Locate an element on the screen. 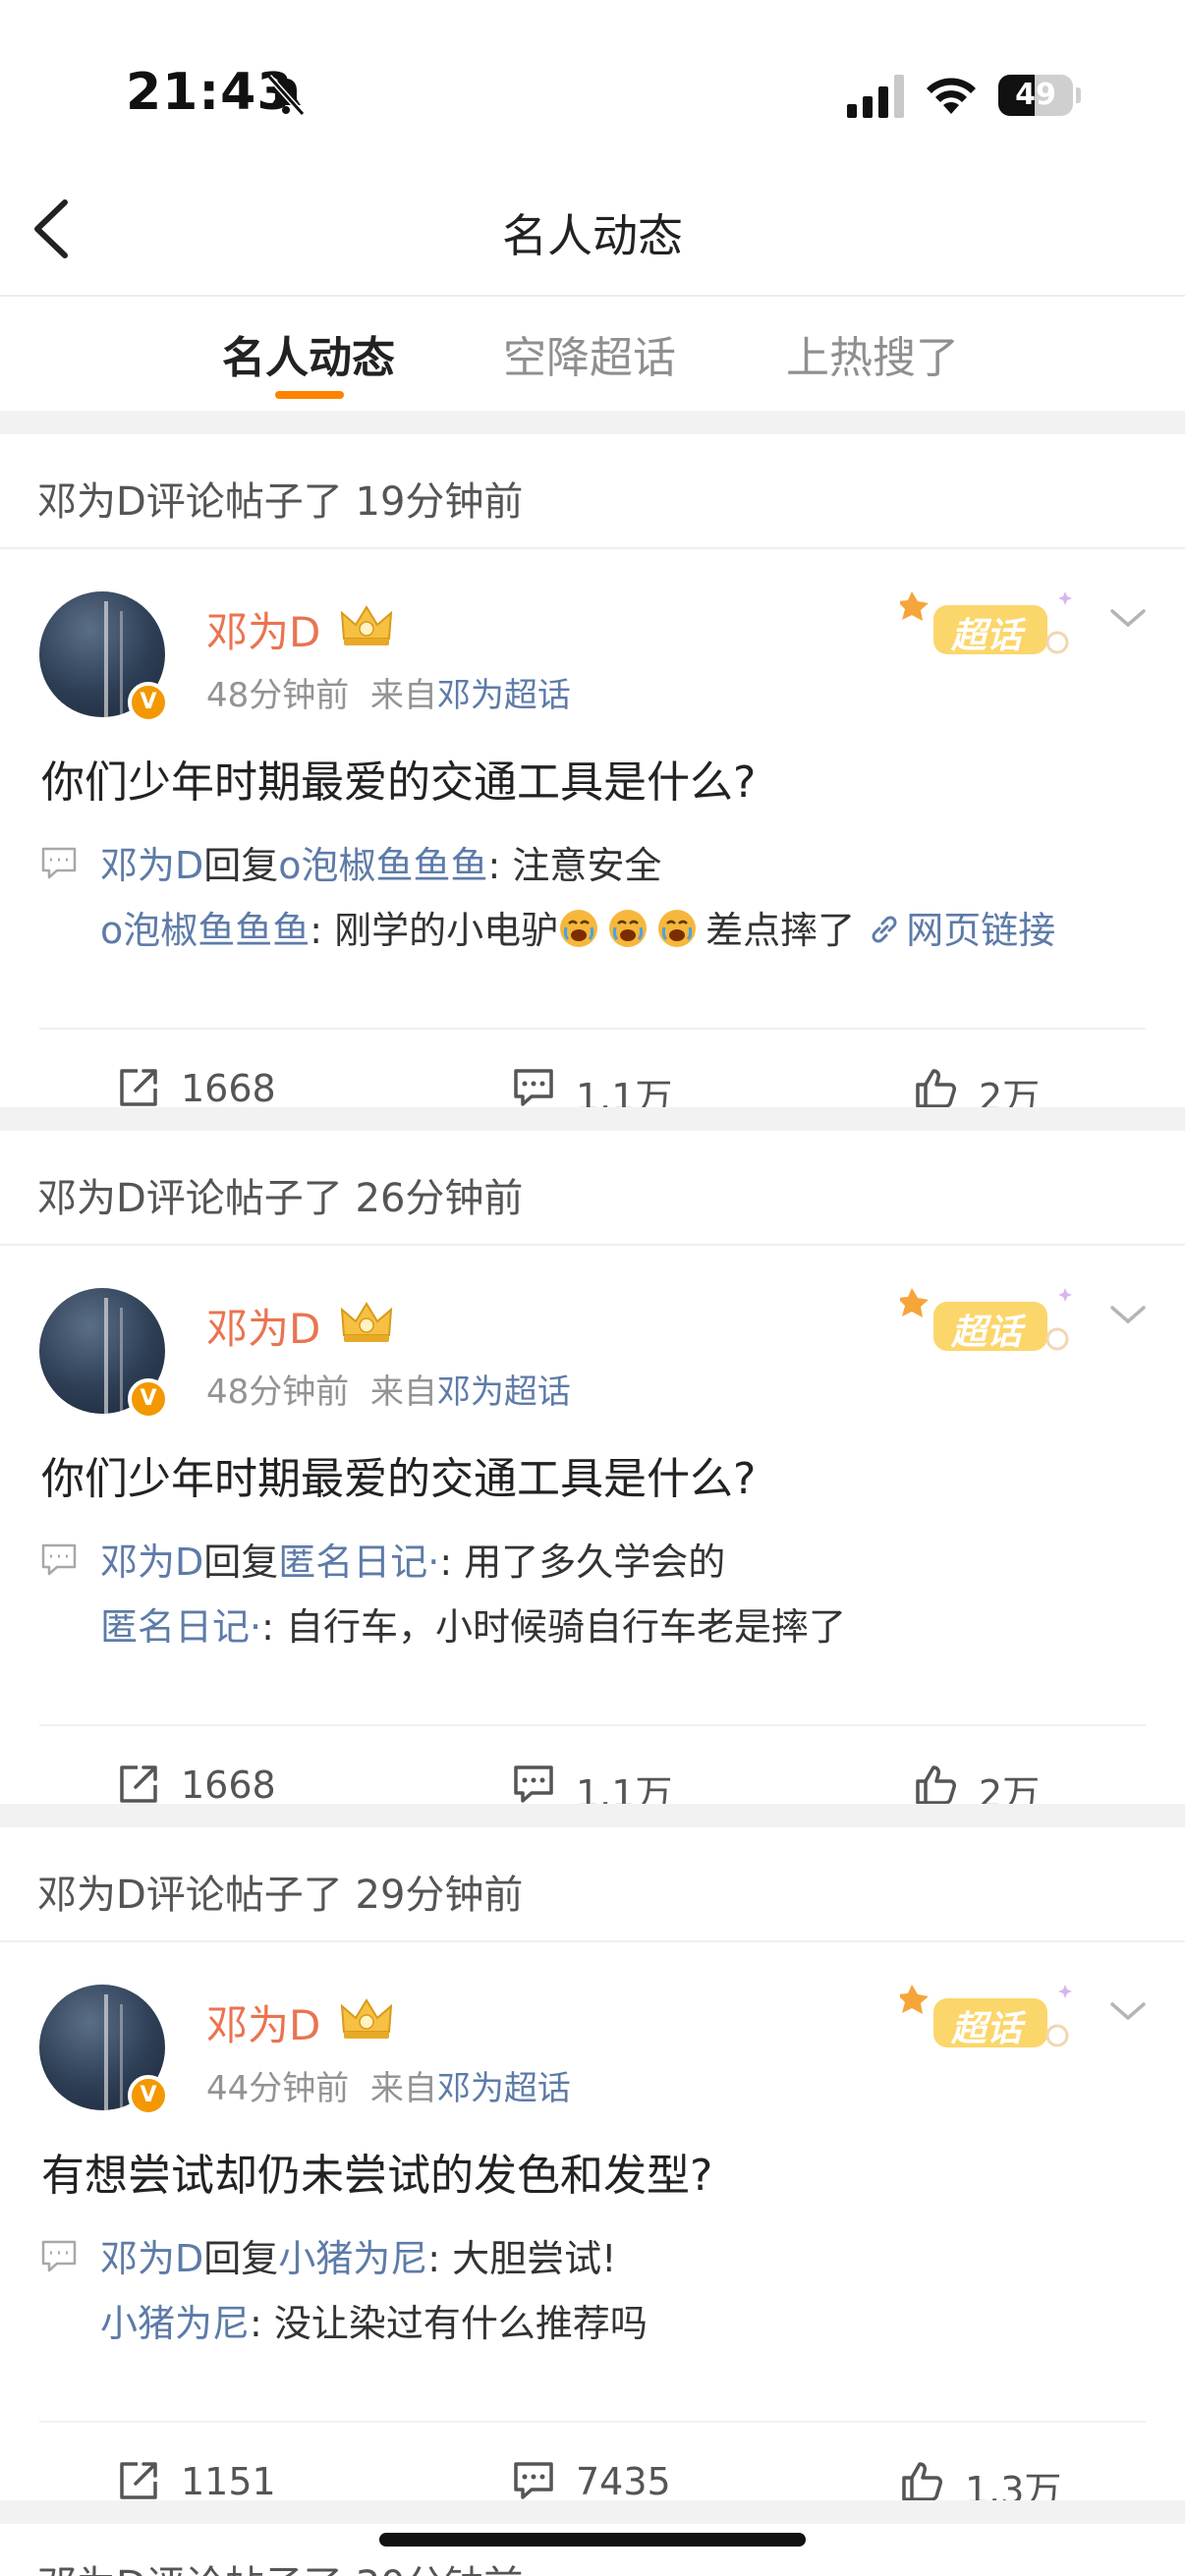 Image resolution: width=1185 pixels, height=2576 pixels. comment-count: 7435 is located at coordinates (624, 2481).